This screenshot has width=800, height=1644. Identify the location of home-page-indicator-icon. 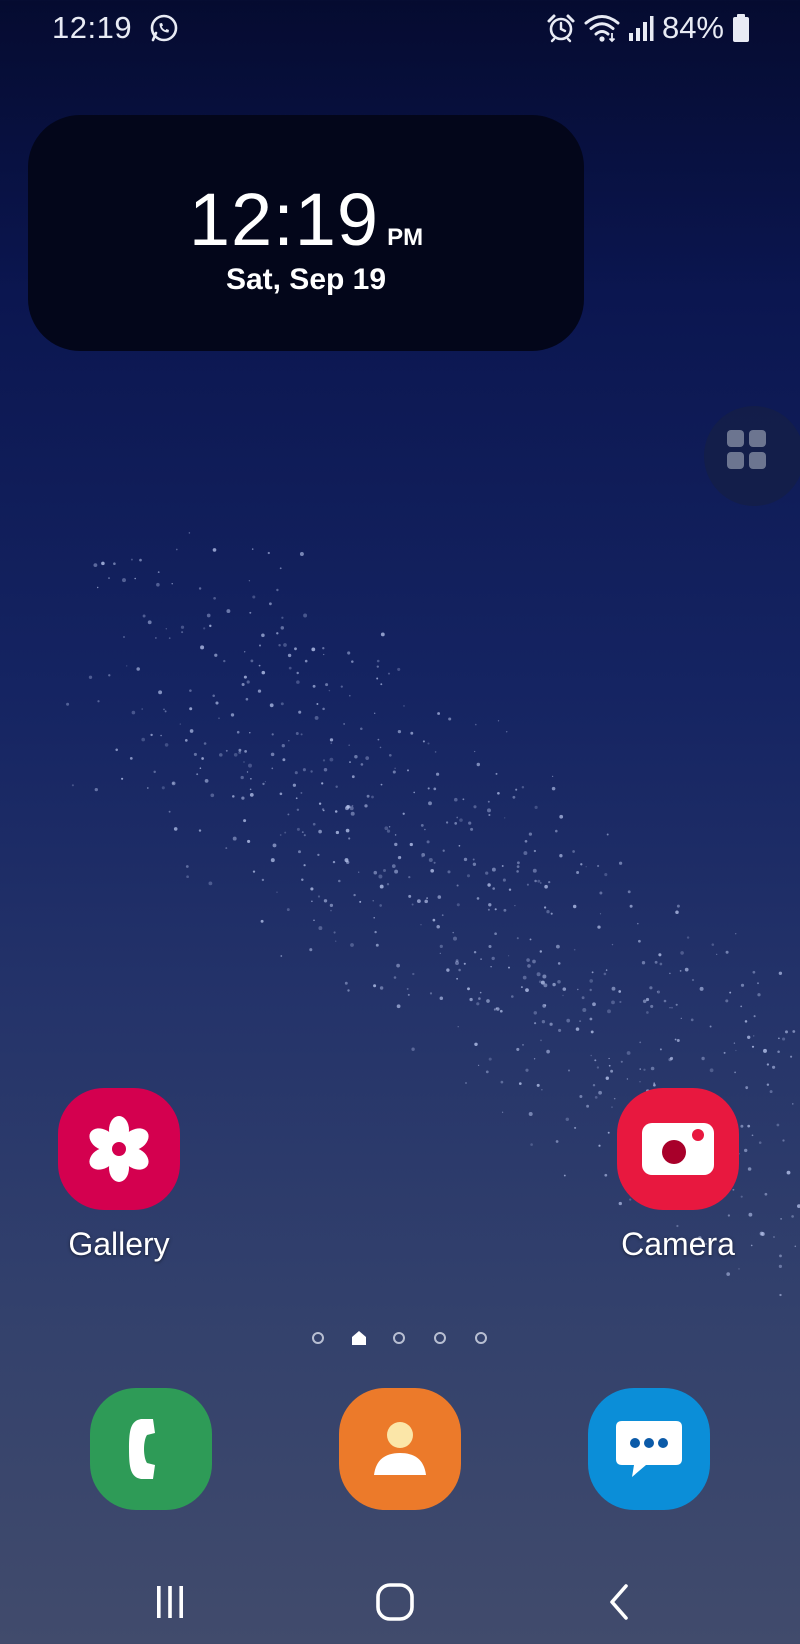
(359, 1338).